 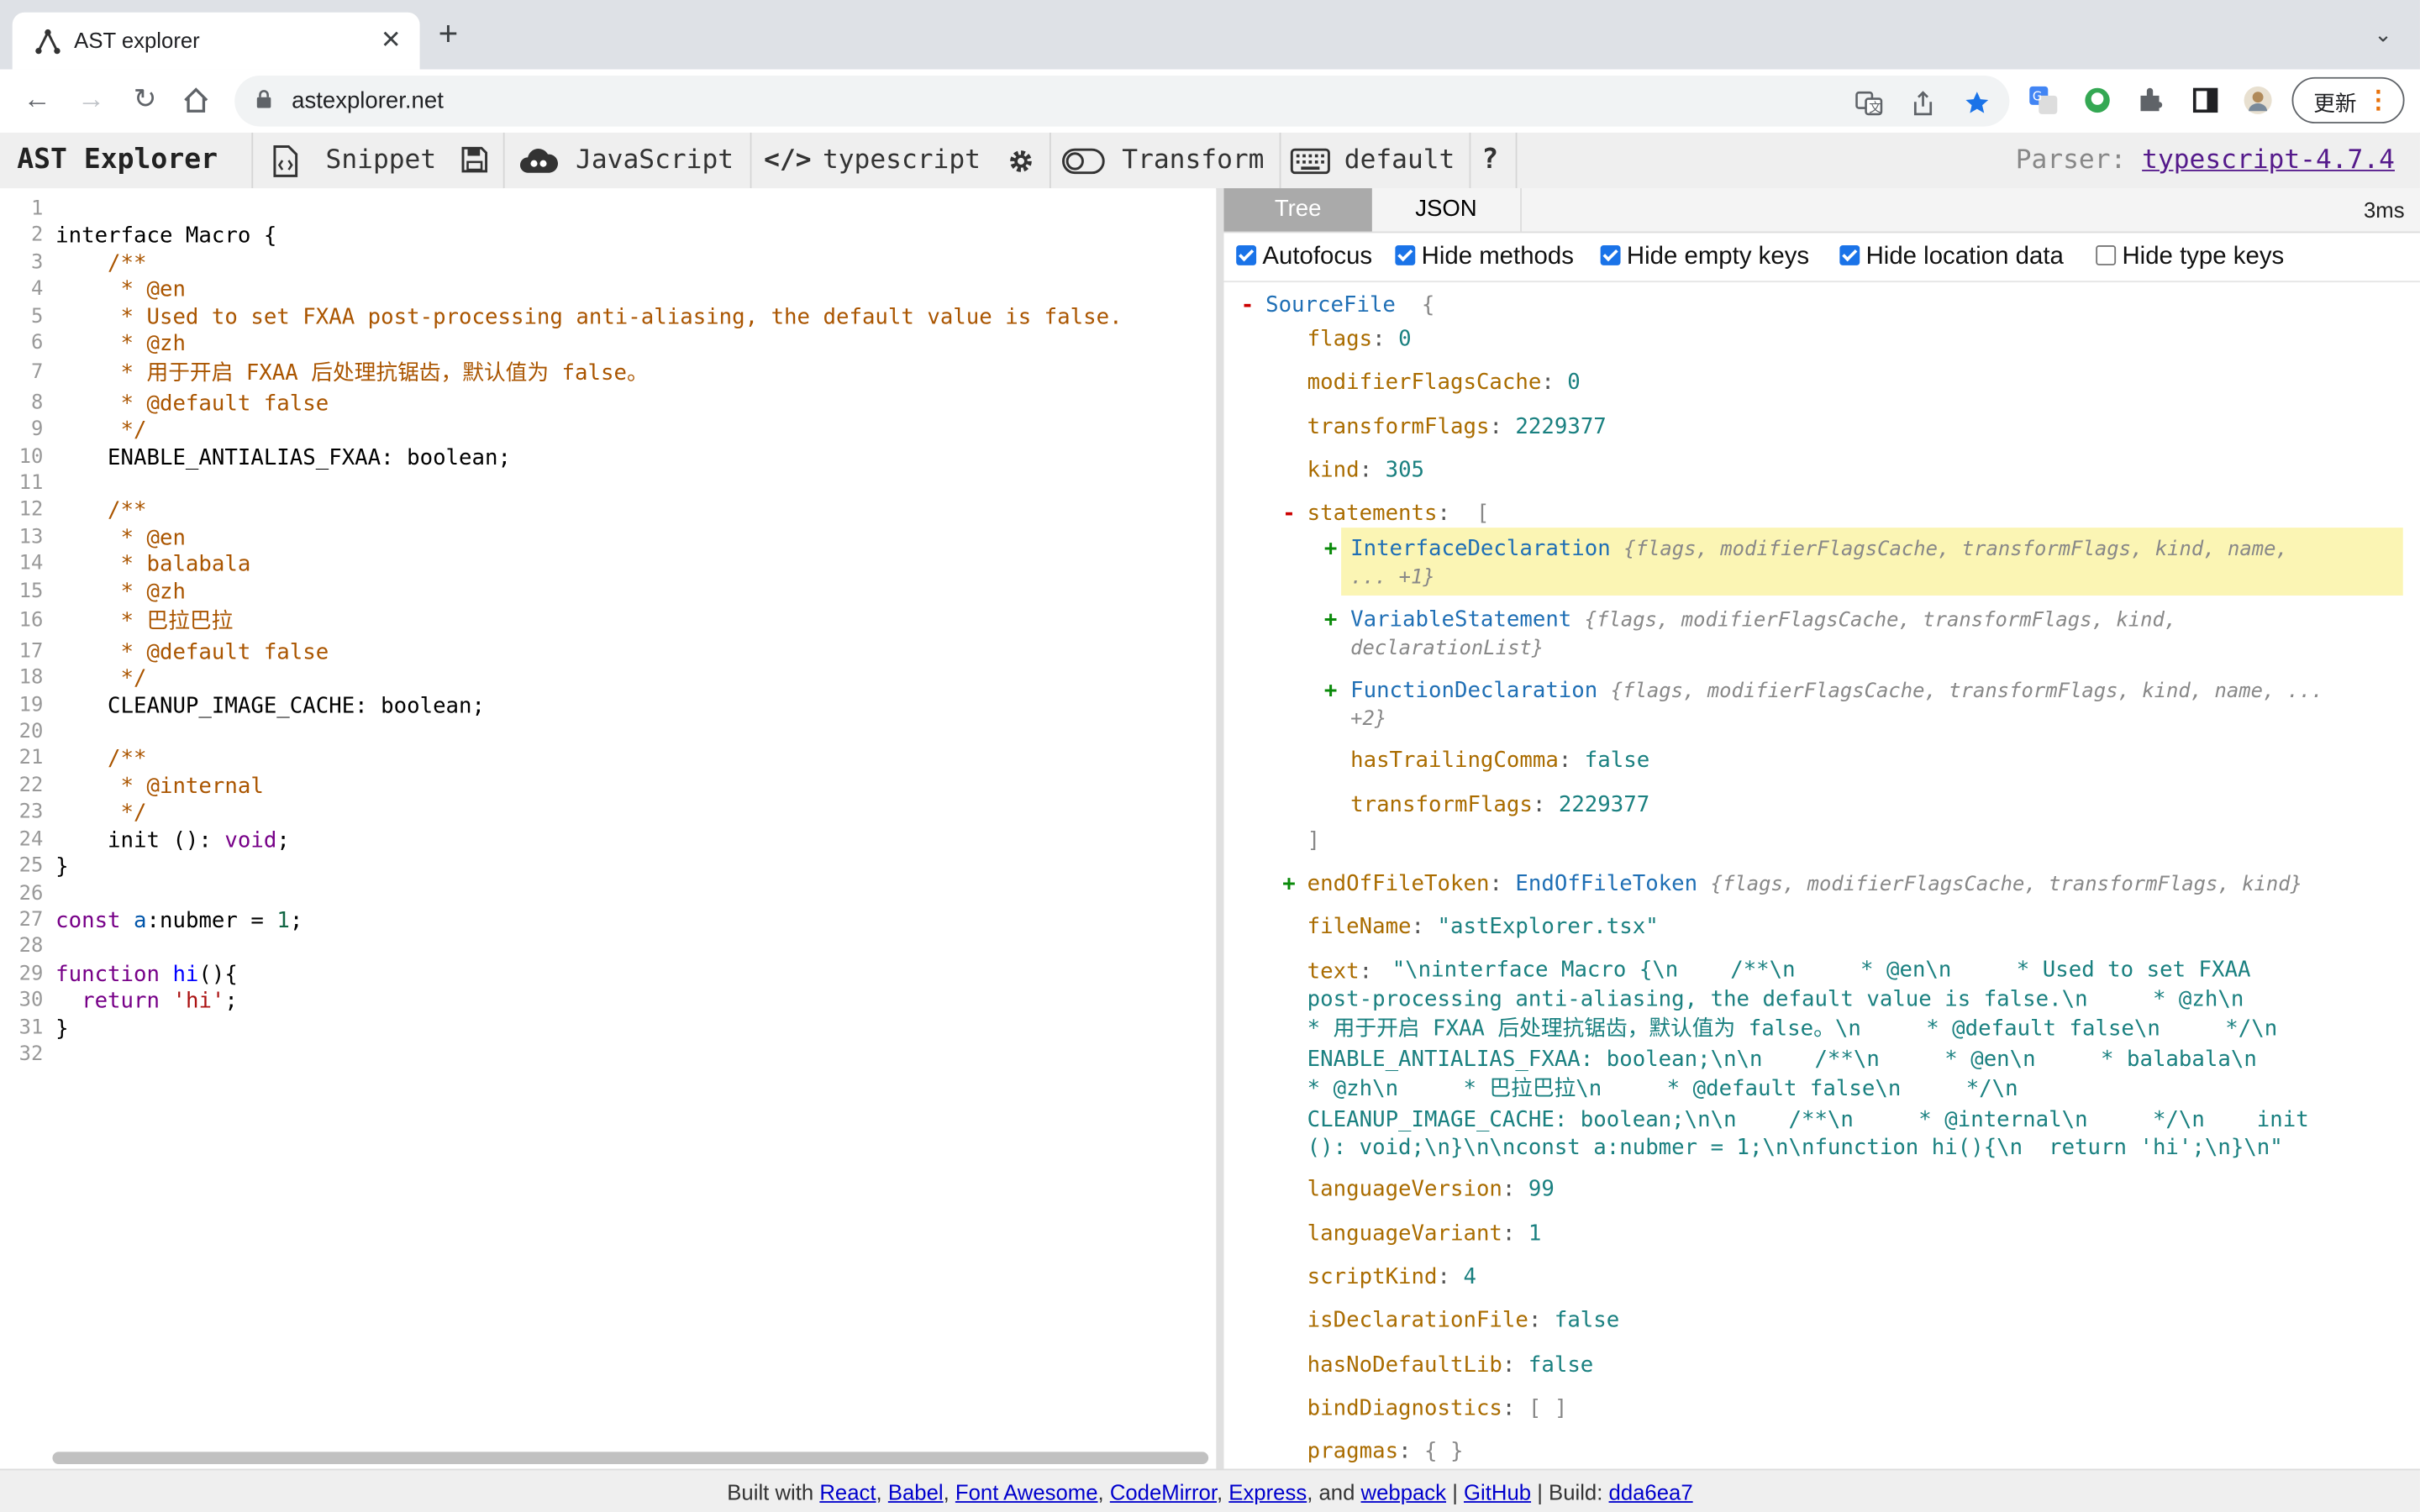 What do you see at coordinates (2206, 100) in the screenshot?
I see `side-panel-icon` at bounding box center [2206, 100].